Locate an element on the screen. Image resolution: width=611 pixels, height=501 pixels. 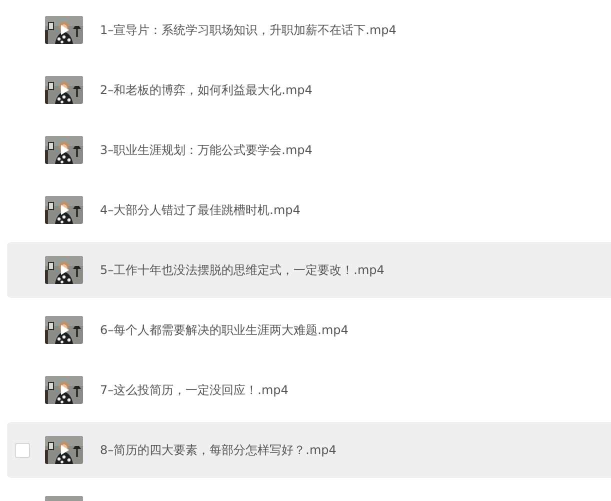
file-row: 2–和老板的博弈，如何利益最大化.mp4 is located at coordinates (309, 90).